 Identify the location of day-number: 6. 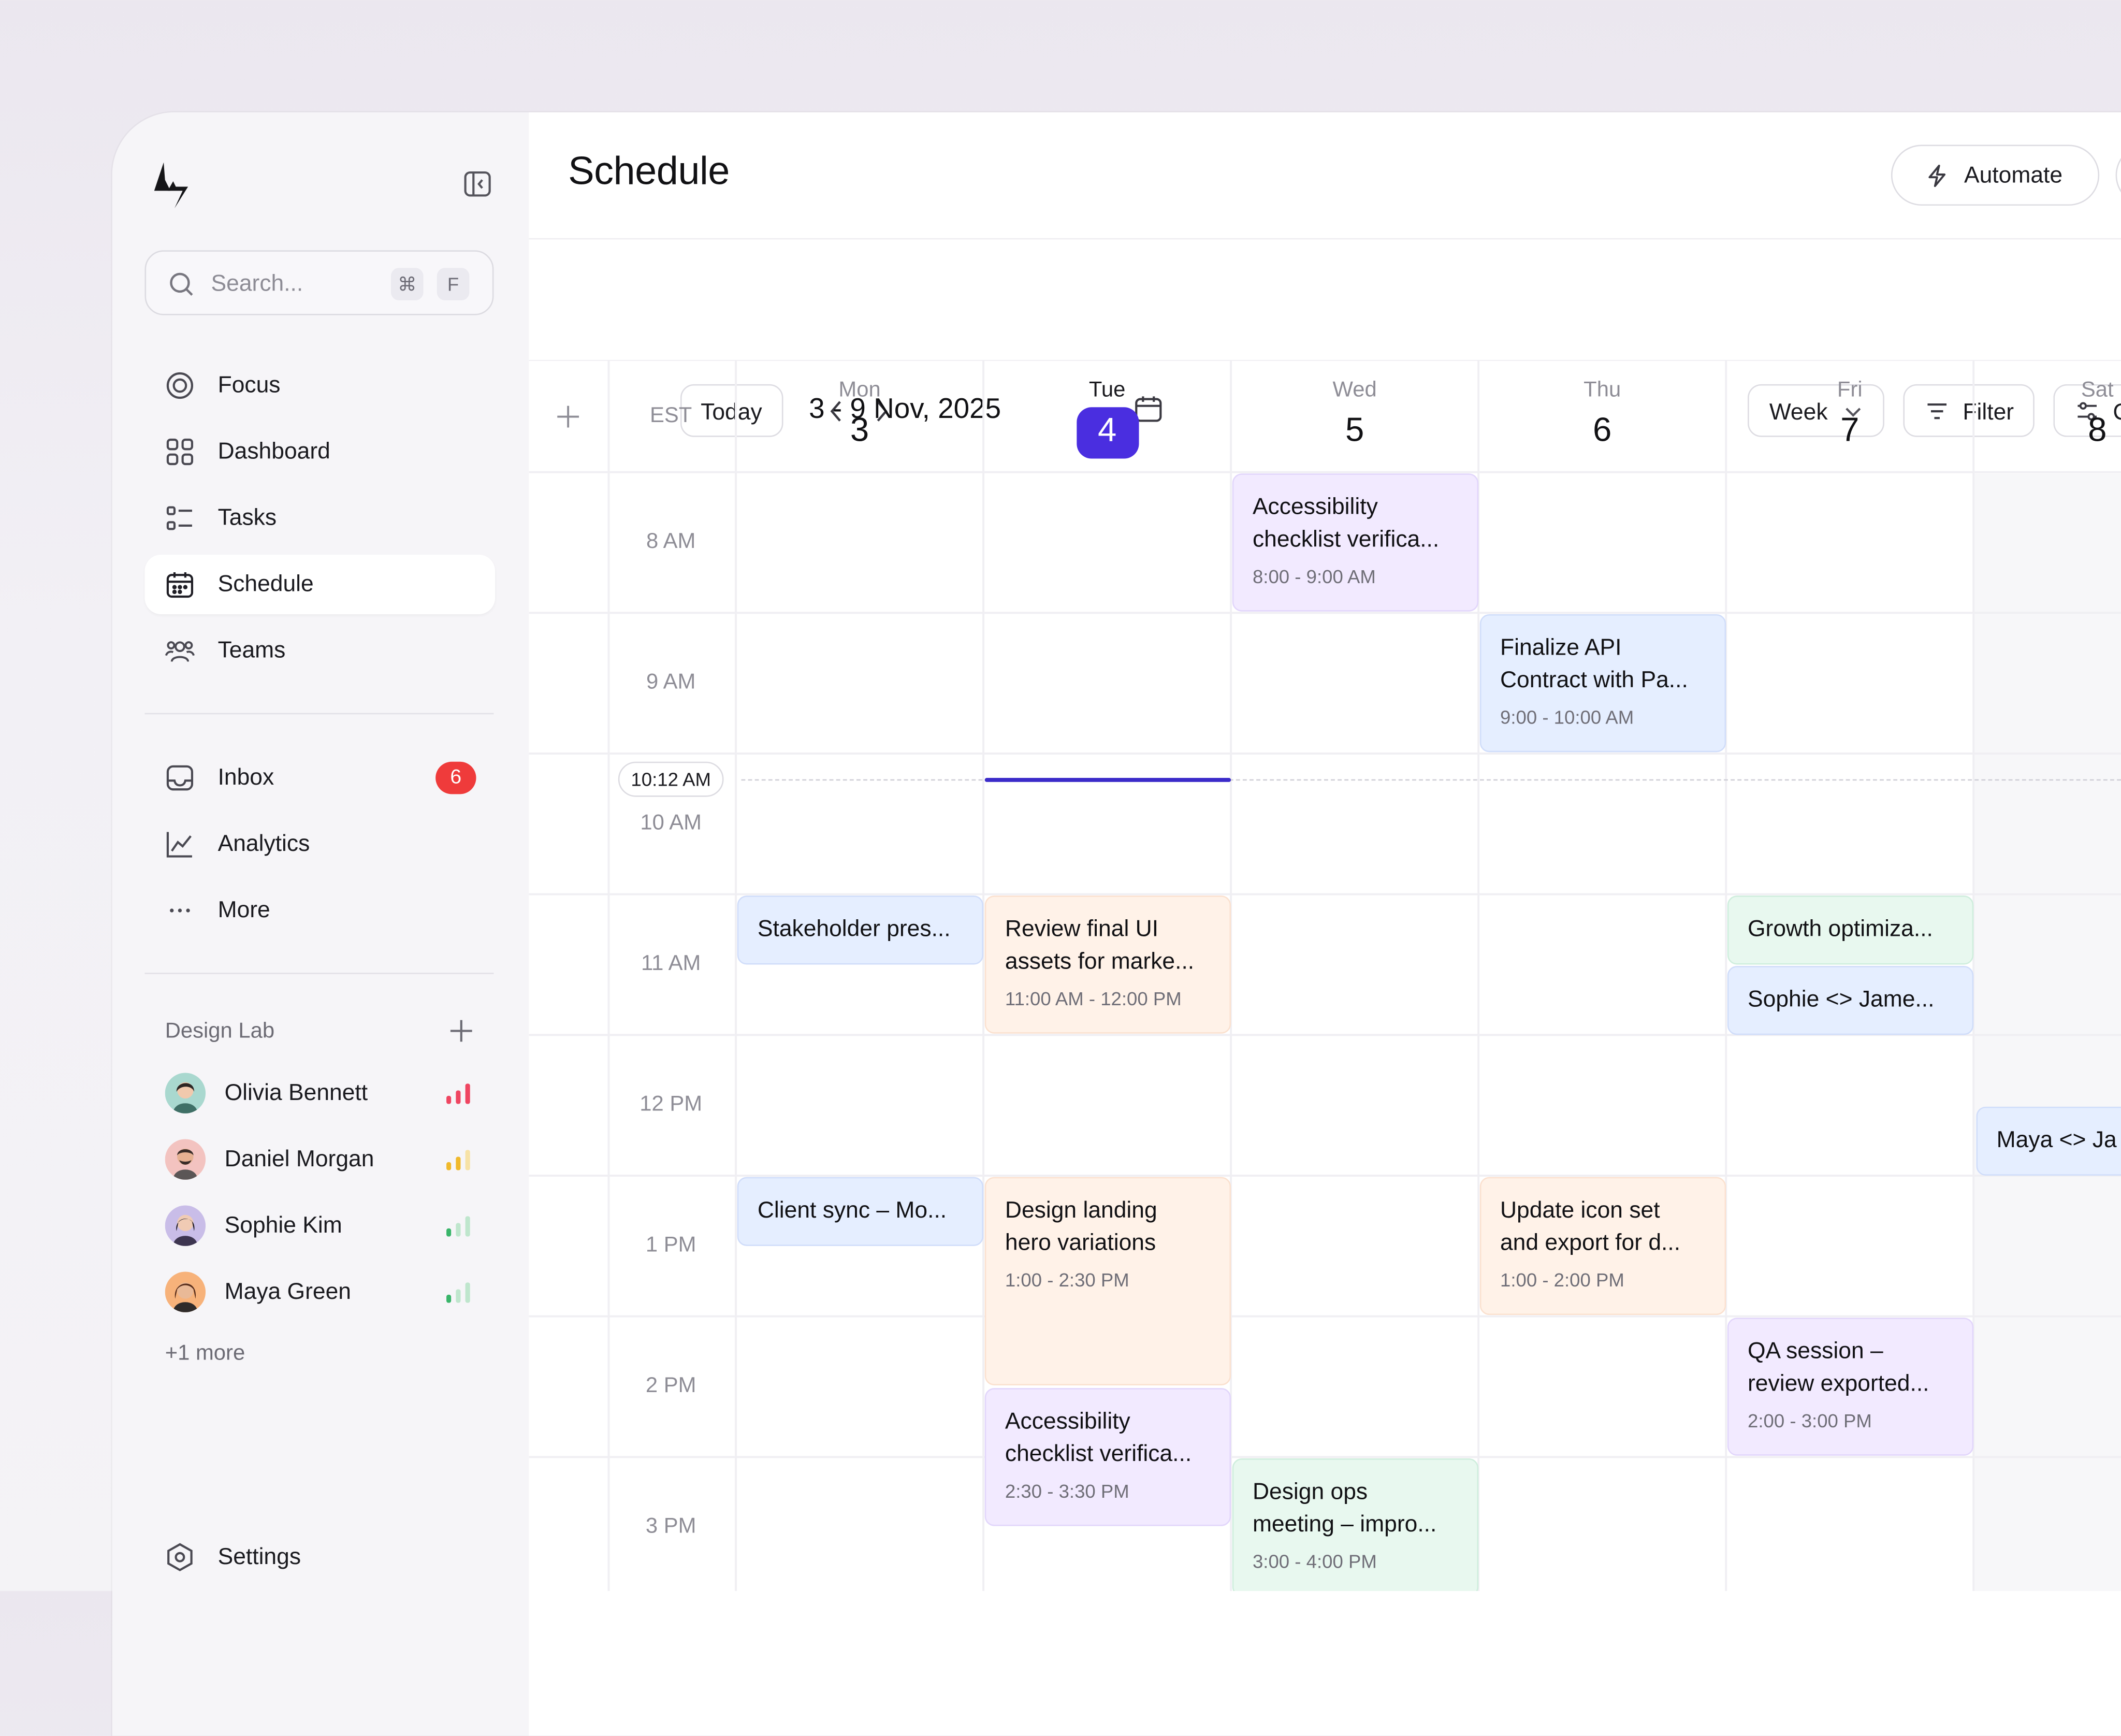
(1602, 430).